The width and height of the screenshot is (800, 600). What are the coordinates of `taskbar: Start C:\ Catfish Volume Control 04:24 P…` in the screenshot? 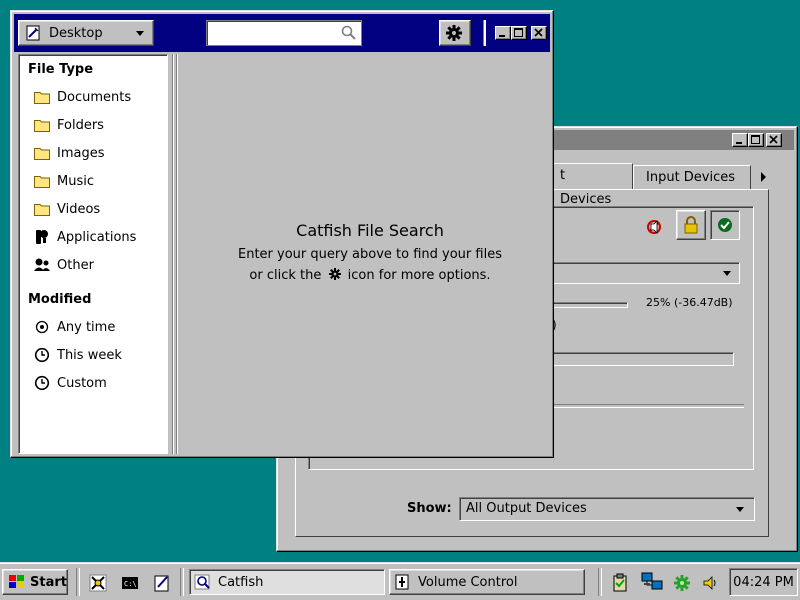 It's located at (400, 581).